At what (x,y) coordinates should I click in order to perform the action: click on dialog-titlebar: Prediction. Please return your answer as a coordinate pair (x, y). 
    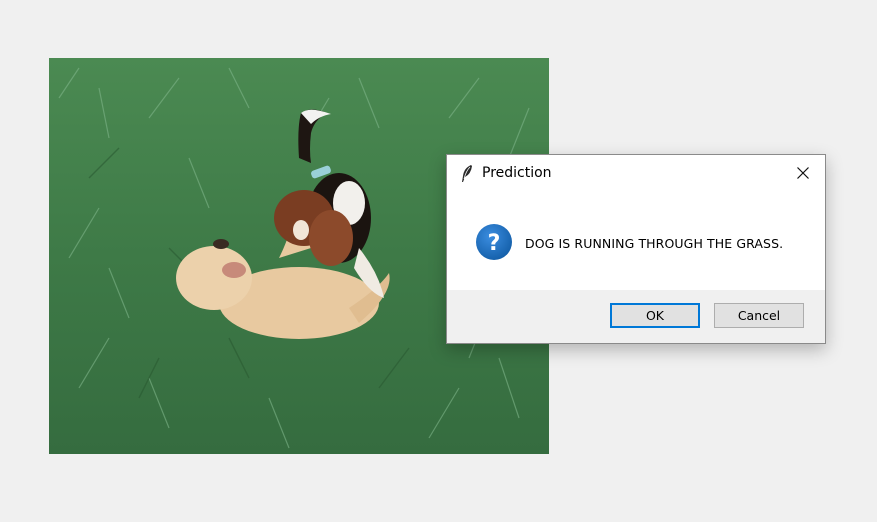
    Looking at the image, I should click on (636, 174).